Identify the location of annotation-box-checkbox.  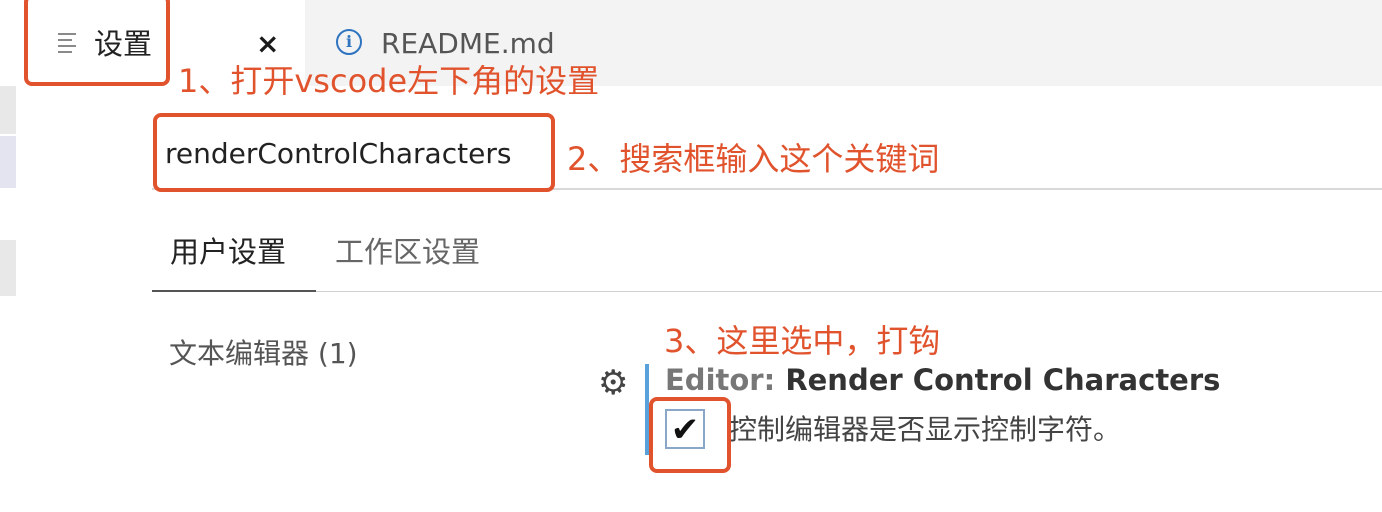
(690, 435).